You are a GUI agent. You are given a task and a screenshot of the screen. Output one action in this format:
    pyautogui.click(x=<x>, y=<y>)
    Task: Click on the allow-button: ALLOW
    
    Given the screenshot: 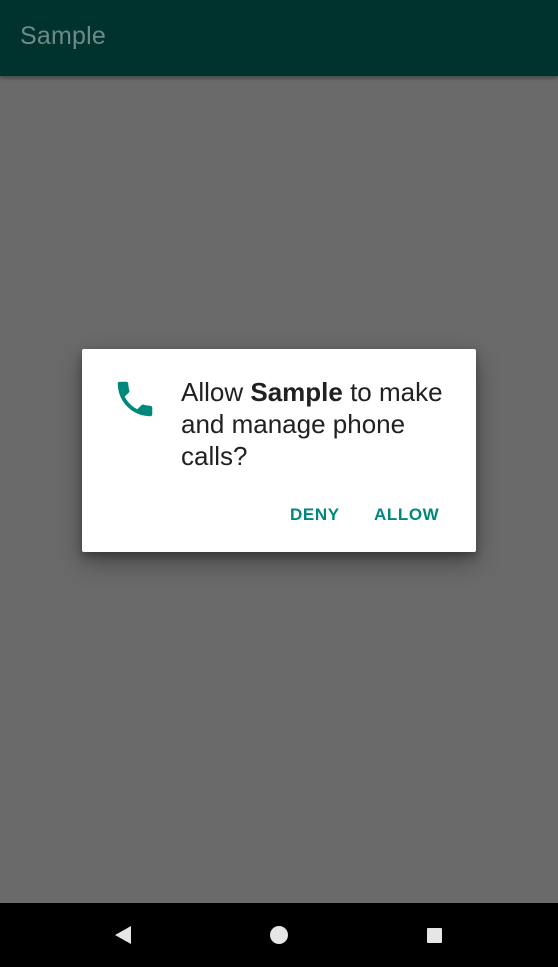 What is the action you would take?
    pyautogui.click(x=406, y=515)
    